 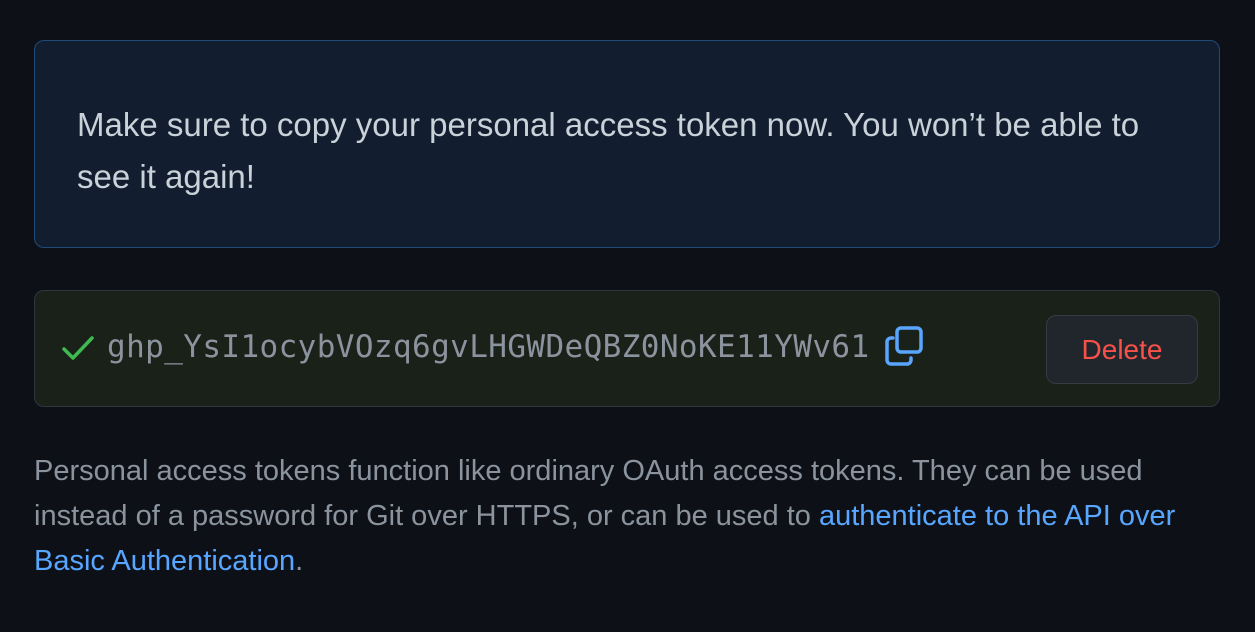 I want to click on delete-button: Delete, so click(x=1122, y=349).